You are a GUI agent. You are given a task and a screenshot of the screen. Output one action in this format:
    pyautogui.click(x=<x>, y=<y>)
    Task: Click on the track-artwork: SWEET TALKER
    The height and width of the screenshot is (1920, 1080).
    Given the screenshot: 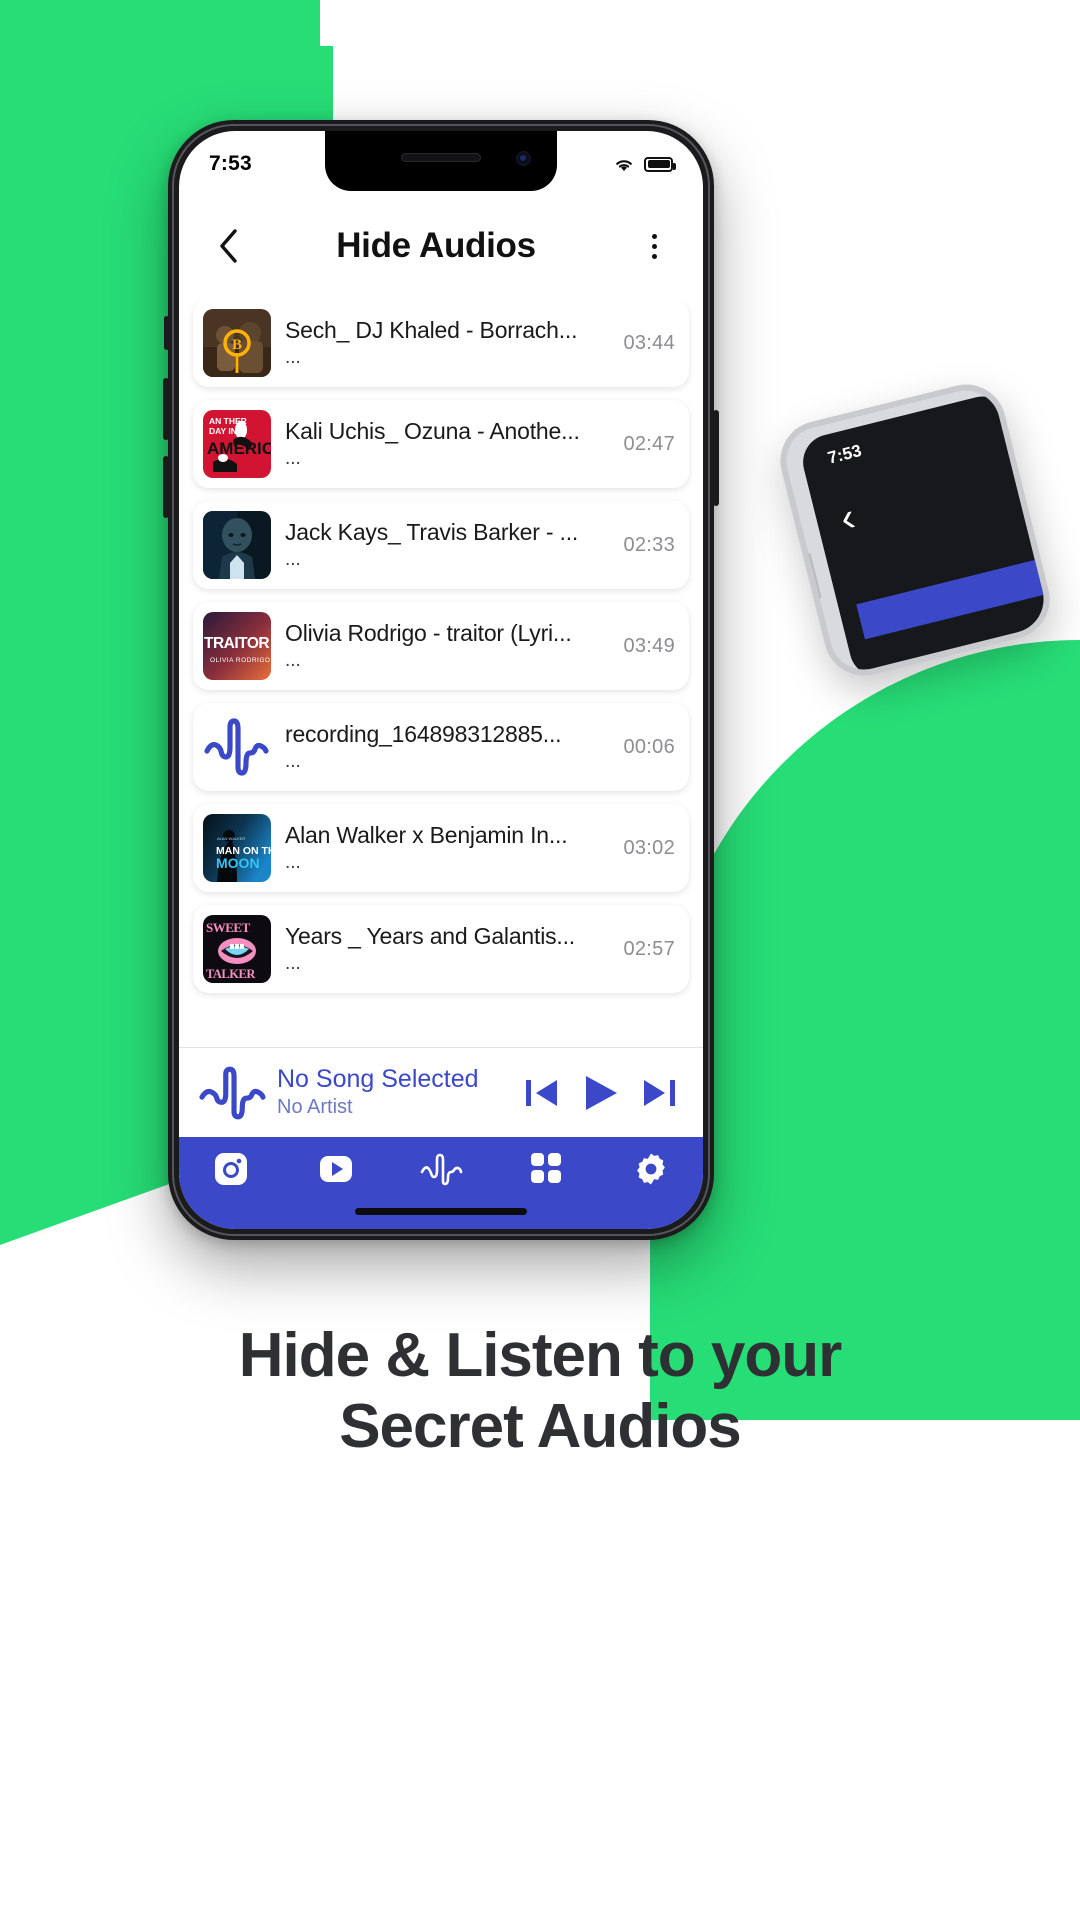 What is the action you would take?
    pyautogui.click(x=237, y=949)
    